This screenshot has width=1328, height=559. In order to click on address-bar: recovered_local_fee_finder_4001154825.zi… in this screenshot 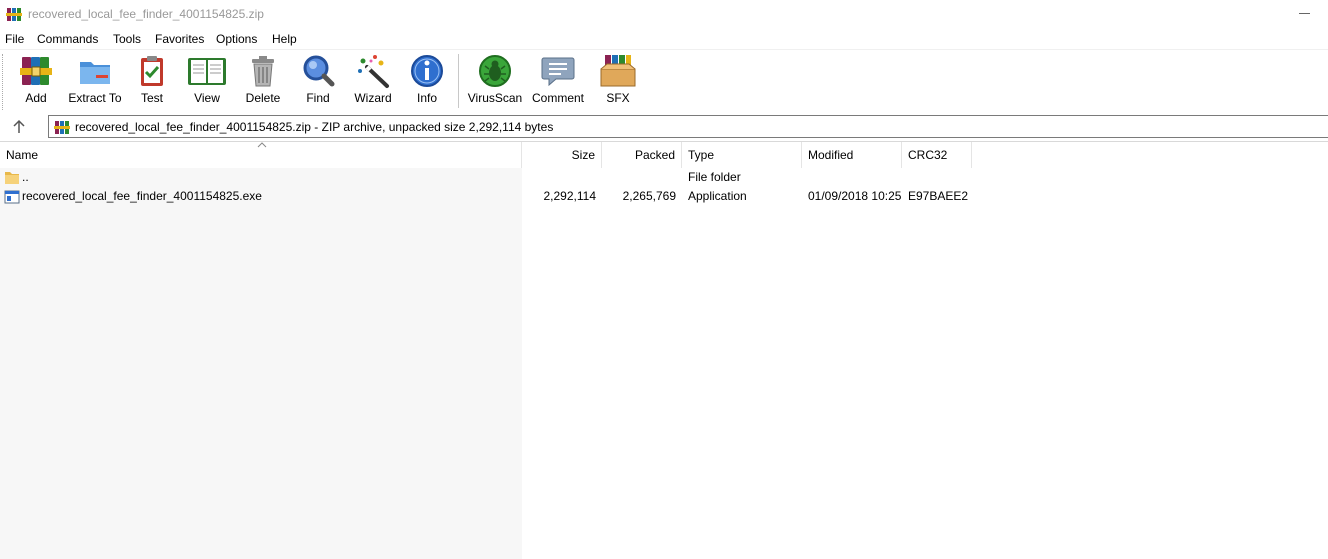, I will do `click(664, 126)`.